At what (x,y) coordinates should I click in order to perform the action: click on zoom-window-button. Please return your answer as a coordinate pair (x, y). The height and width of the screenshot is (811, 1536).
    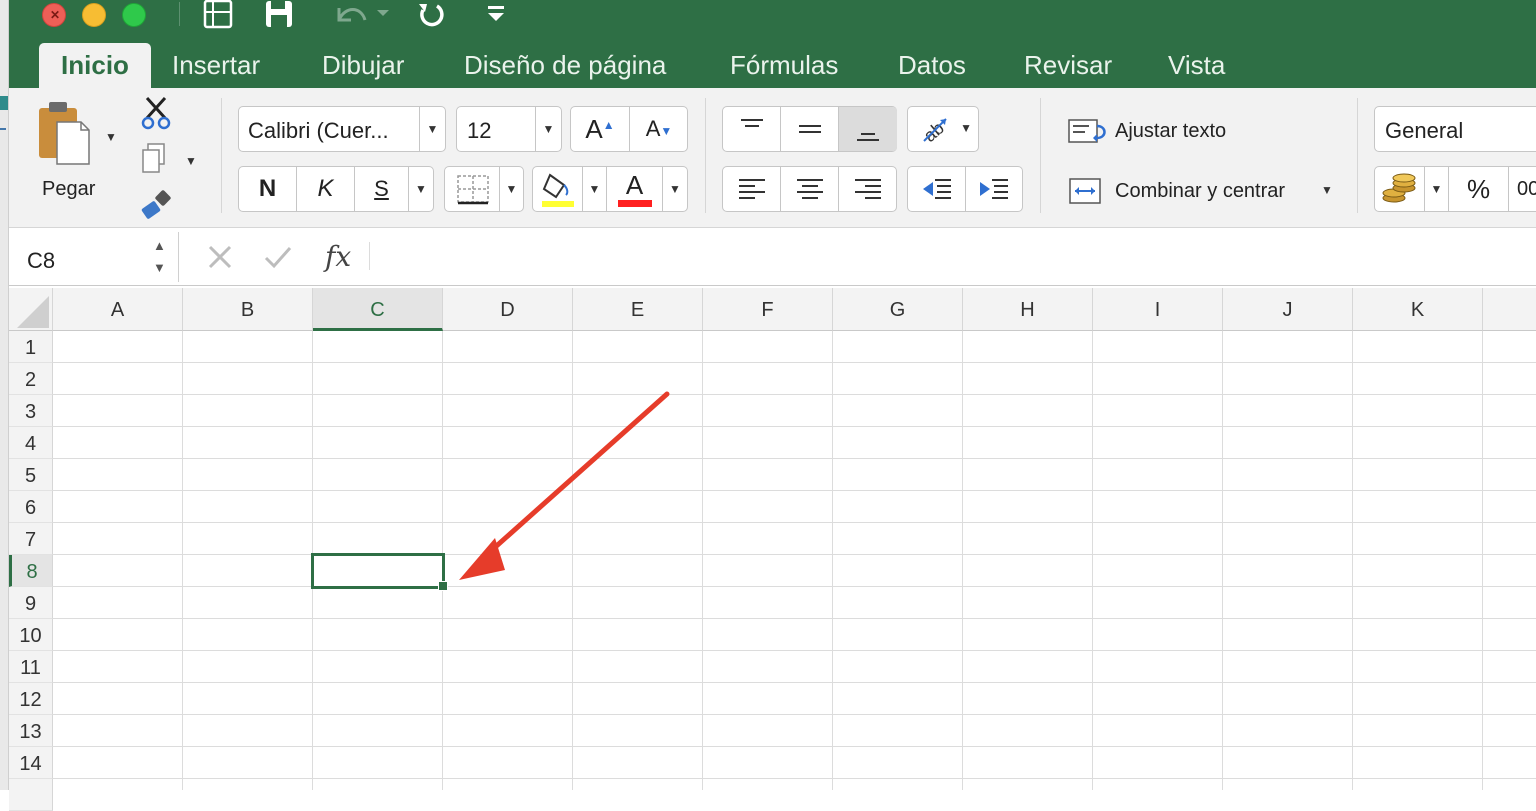
    Looking at the image, I should click on (134, 15).